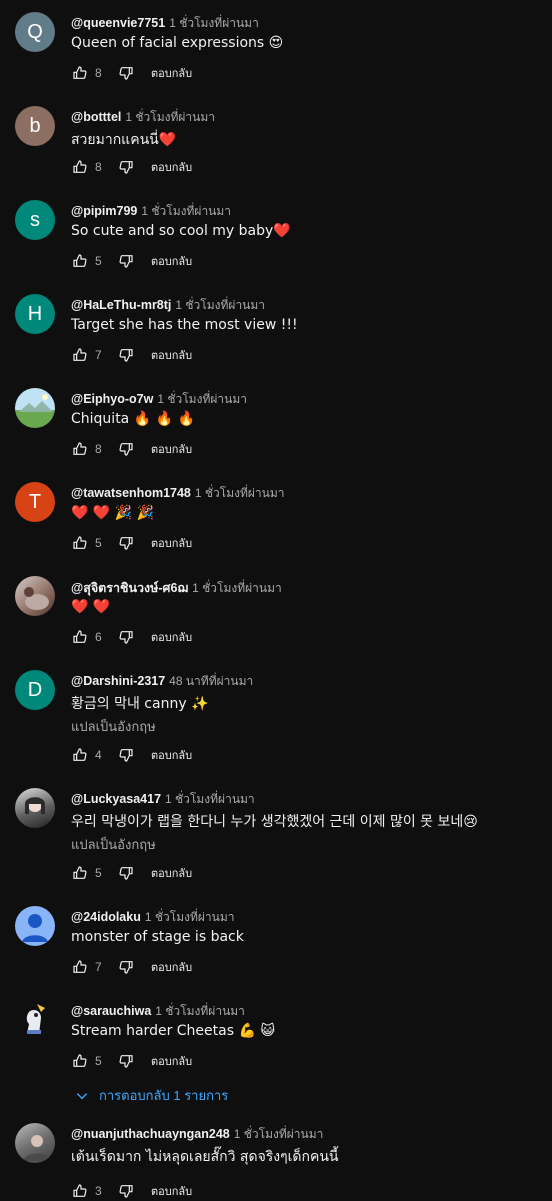  What do you see at coordinates (184, 325) in the screenshot?
I see `comment-text: Target she has the most view !!!` at bounding box center [184, 325].